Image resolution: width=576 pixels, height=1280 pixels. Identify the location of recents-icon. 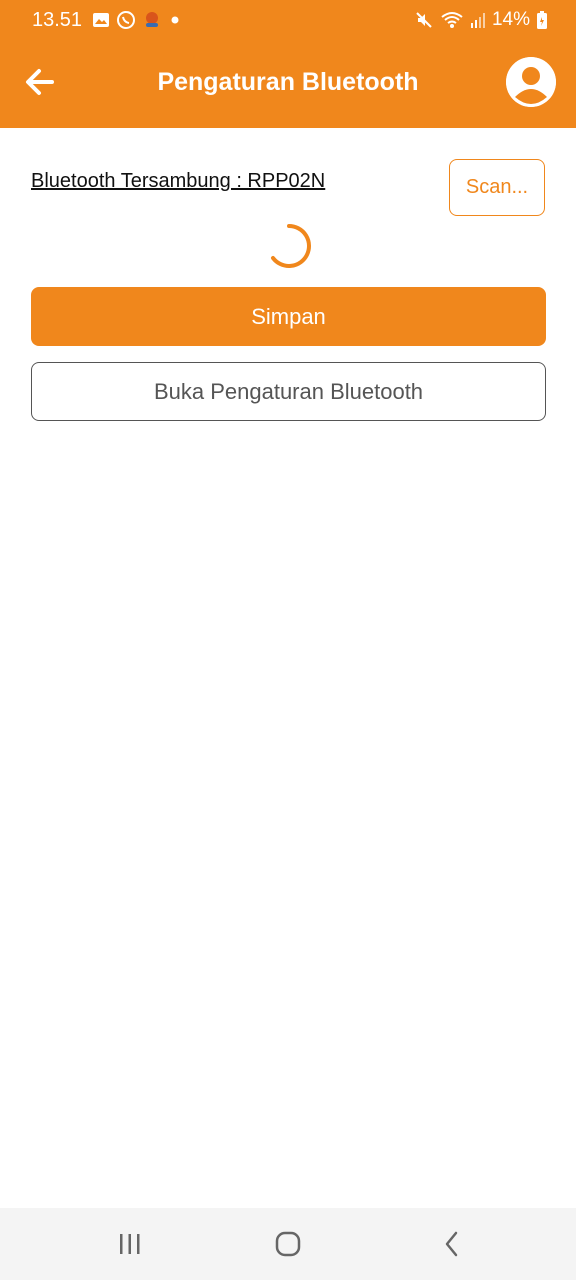
(130, 1244).